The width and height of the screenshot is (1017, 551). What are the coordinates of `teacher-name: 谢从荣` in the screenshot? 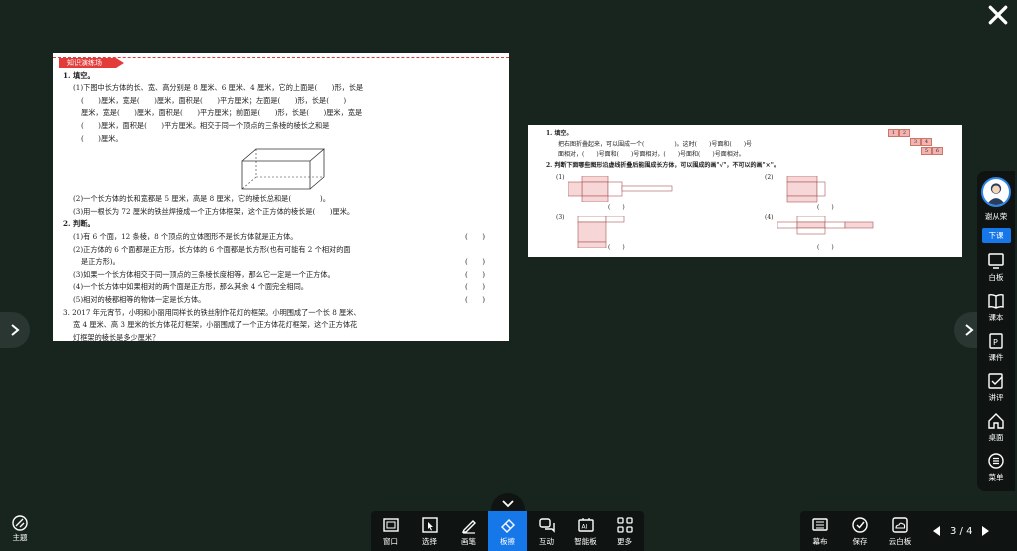 It's located at (996, 216).